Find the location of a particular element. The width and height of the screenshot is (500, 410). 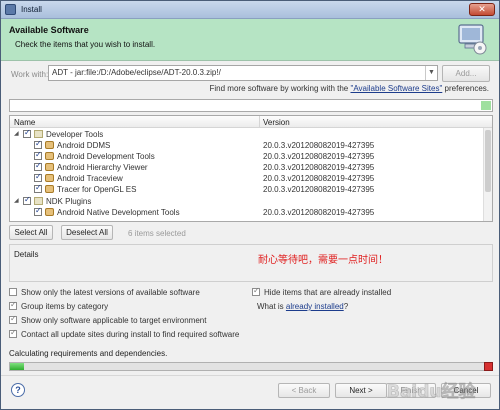

hide-installed-checkbox: Hide items that are already installed is located at coordinates (322, 291).